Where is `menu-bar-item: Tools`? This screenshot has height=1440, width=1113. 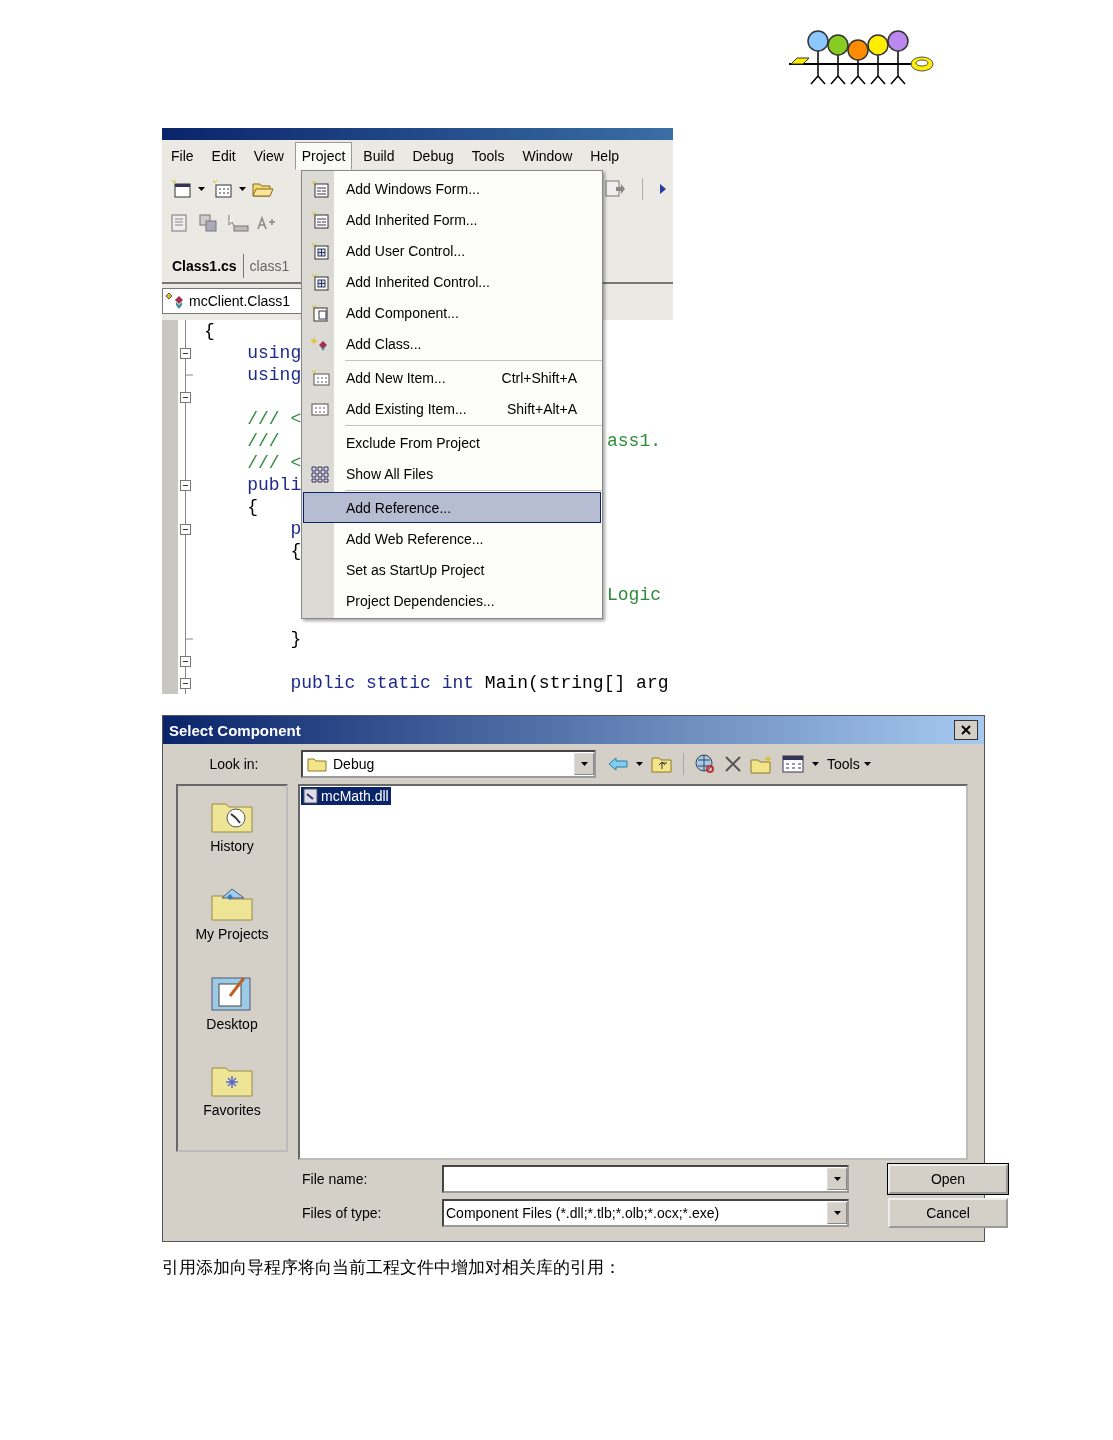 menu-bar-item: Tools is located at coordinates (488, 156).